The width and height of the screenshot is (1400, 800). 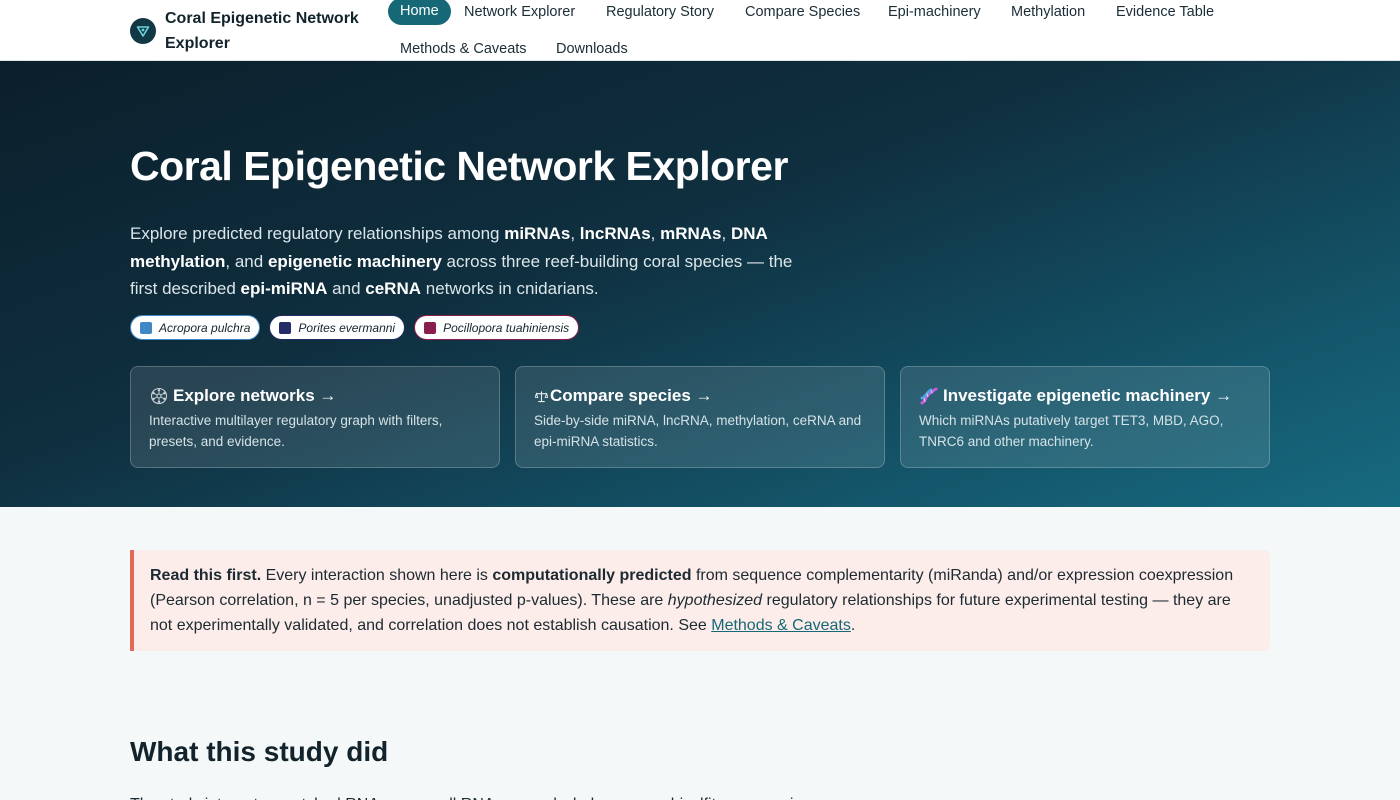 I want to click on brand-title: Coral Epigenetic Network Explorer, so click(x=262, y=31).